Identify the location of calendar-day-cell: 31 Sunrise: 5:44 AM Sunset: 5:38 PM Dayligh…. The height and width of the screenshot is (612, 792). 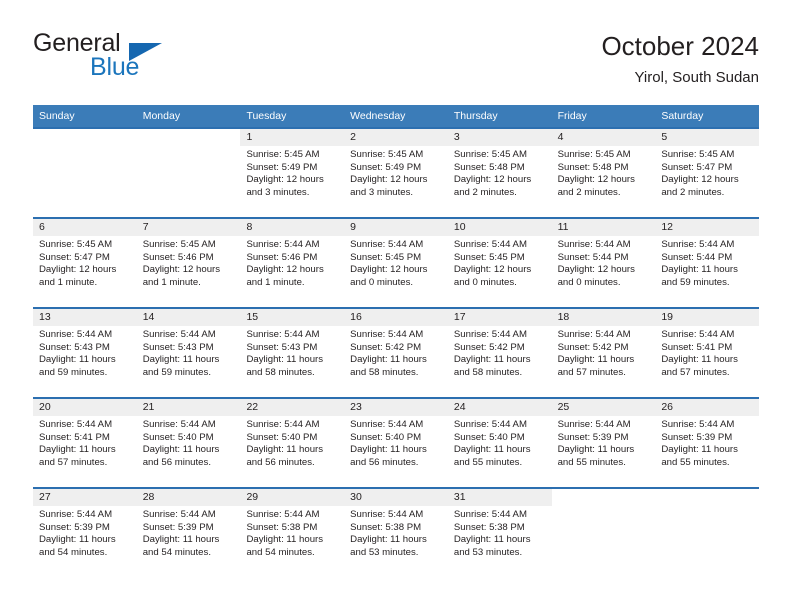
(499, 532).